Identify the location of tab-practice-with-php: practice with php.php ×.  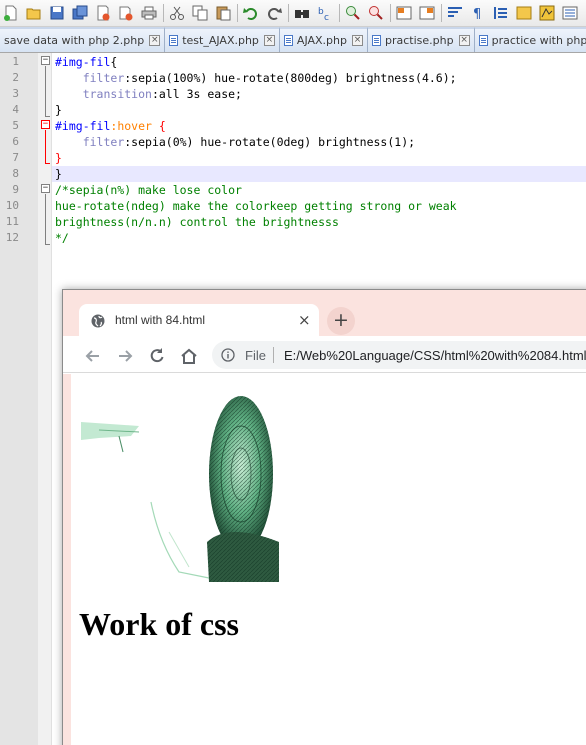
(530, 39).